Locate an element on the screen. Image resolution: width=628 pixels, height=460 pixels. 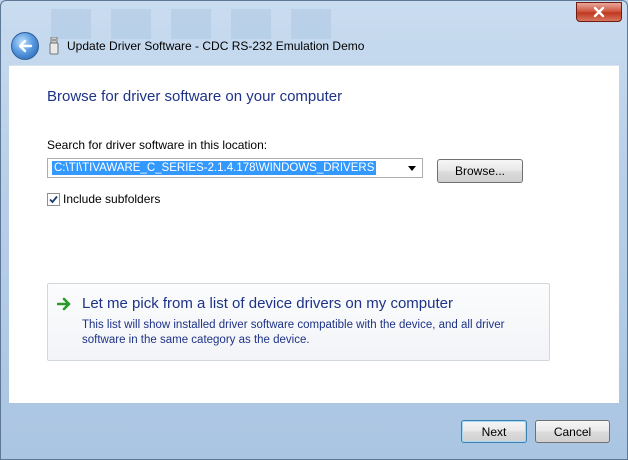
back-arrow-icon is located at coordinates (25, 46).